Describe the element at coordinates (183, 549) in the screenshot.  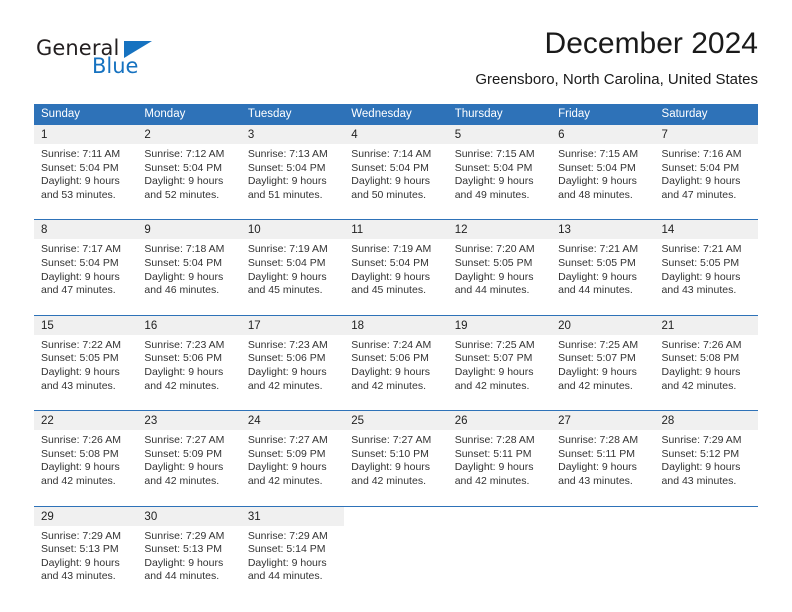
I see `sunset-text: Sunset: 5:13 PM` at that location.